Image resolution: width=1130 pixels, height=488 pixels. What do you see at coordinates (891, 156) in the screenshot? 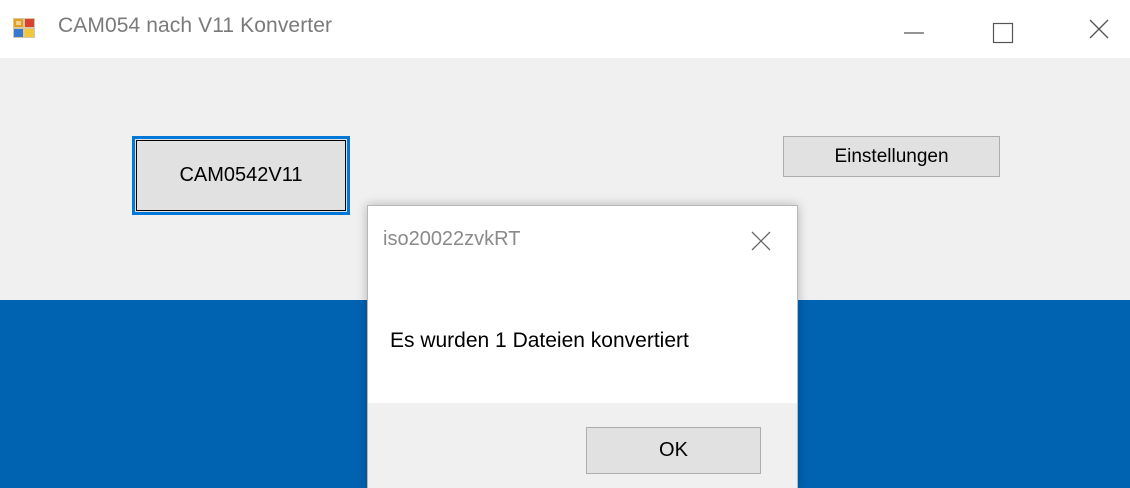
I see `settings-button: Einstellungen` at bounding box center [891, 156].